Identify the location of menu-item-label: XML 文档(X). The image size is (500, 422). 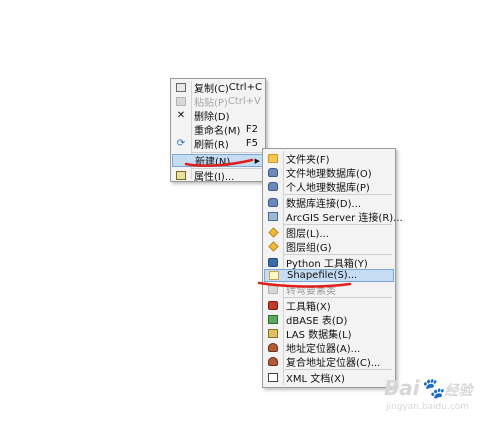
(315, 379).